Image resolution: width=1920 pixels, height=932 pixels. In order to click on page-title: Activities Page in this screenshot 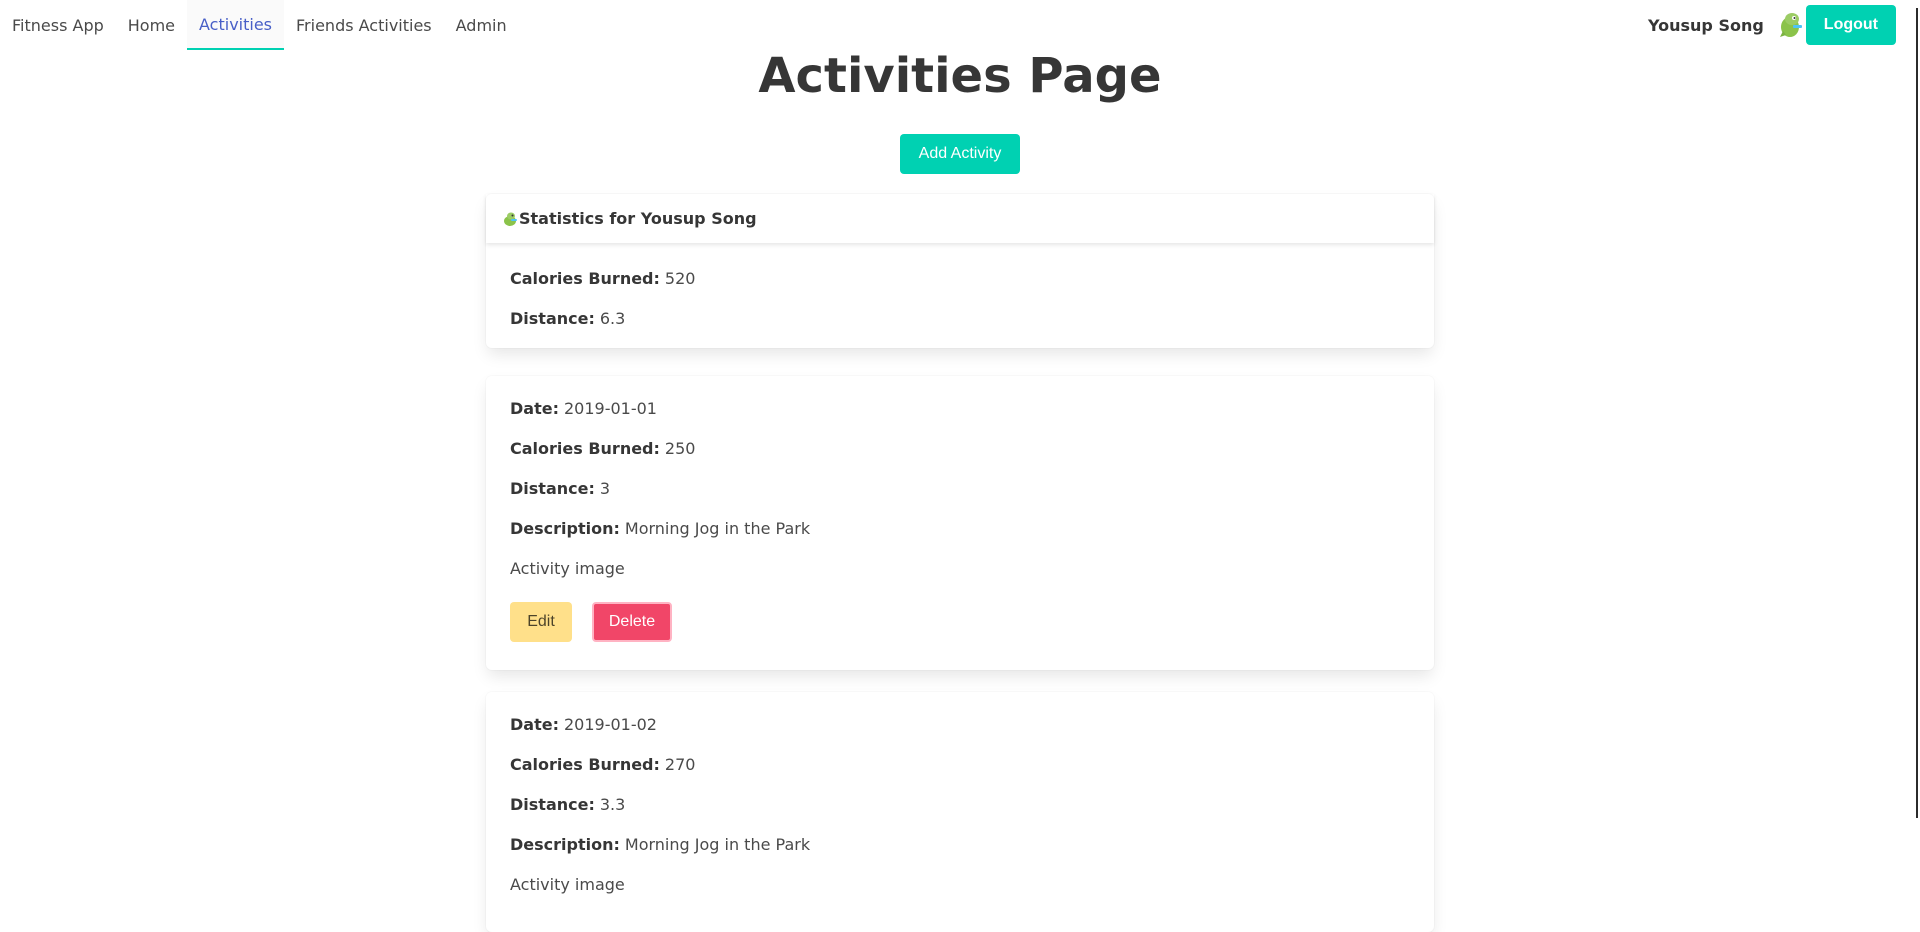, I will do `click(960, 76)`.